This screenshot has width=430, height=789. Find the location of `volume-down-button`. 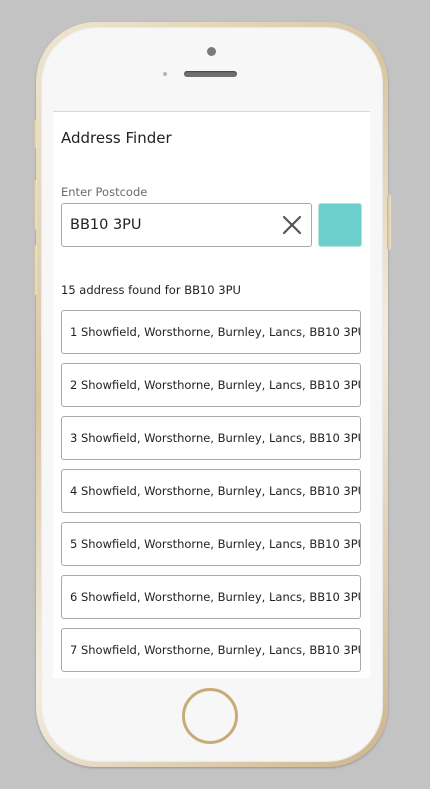

volume-down-button is located at coordinates (35, 270).